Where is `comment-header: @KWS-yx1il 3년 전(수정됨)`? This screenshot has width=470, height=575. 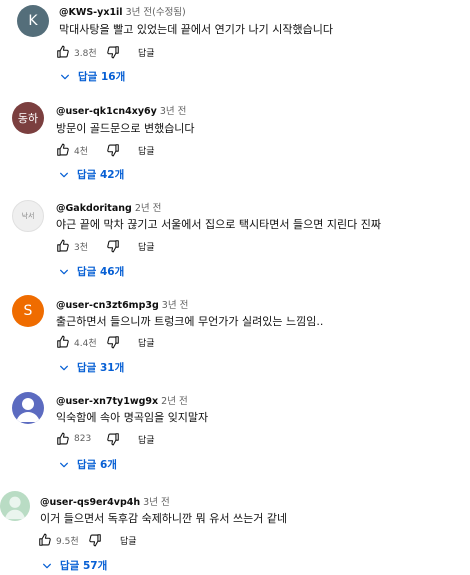 comment-header: @KWS-yx1il 3년 전(수정됨) is located at coordinates (122, 11).